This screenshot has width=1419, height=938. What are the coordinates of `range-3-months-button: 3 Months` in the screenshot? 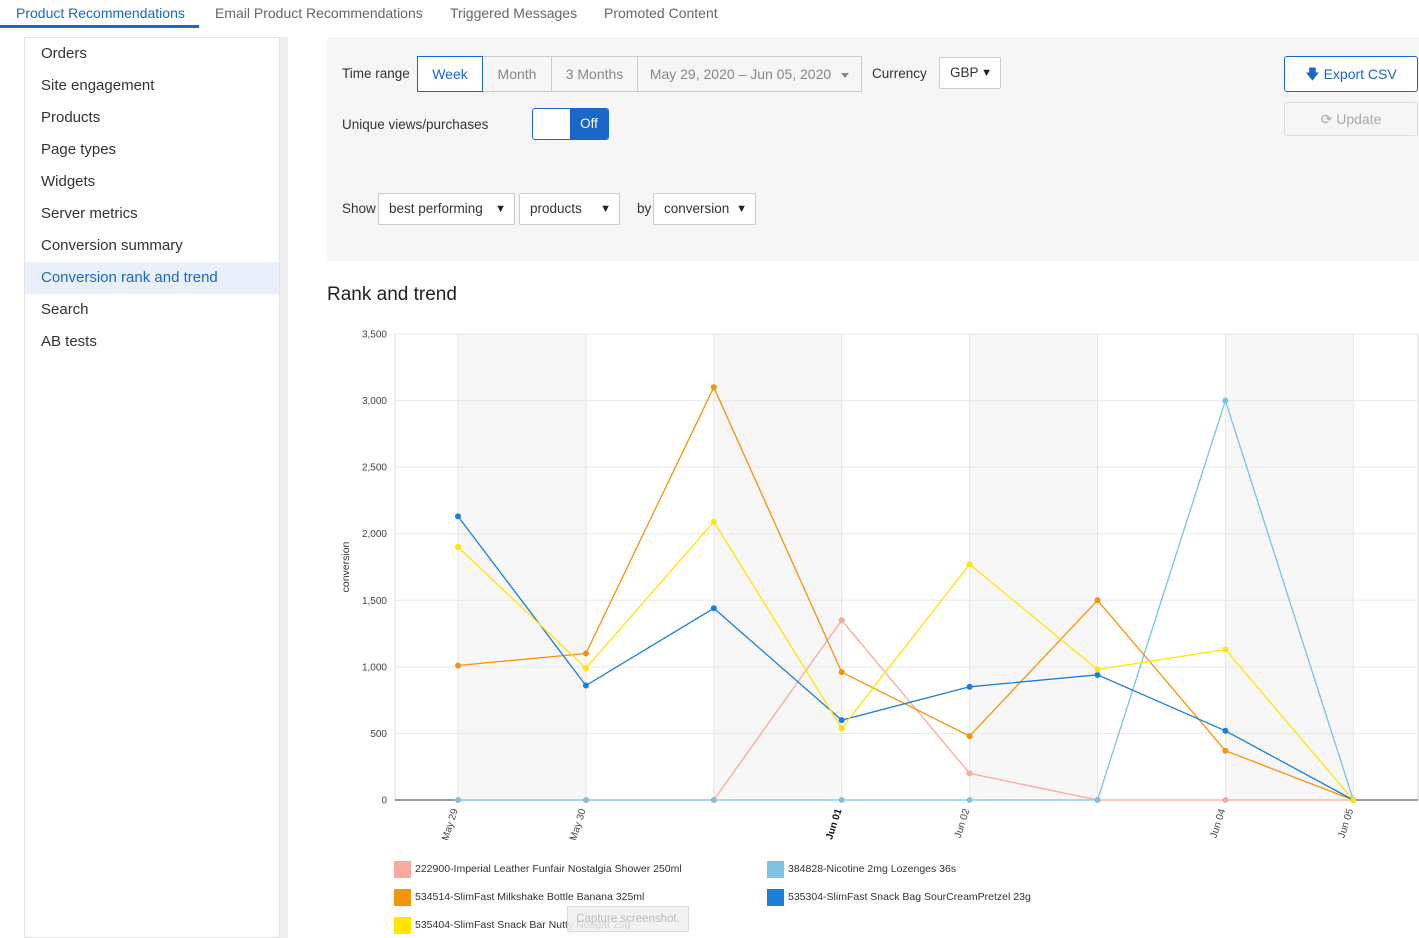 It's located at (594, 74).